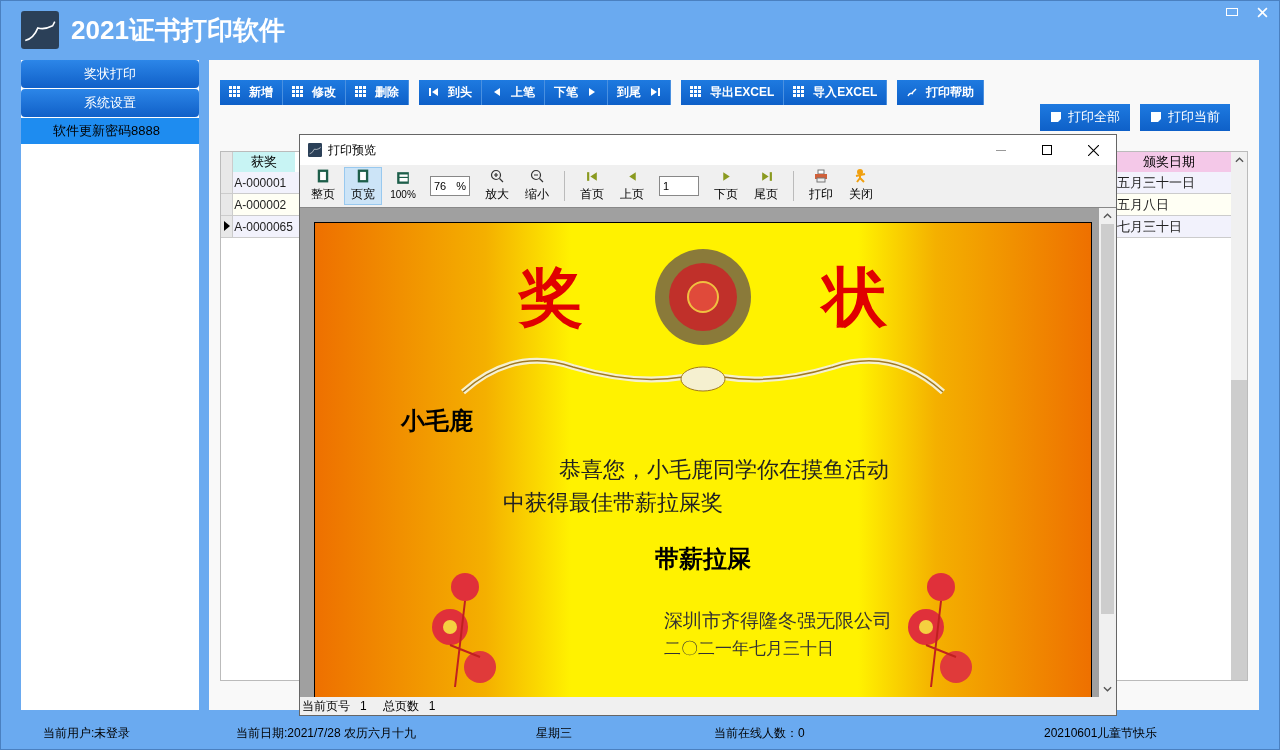 This screenshot has height=750, width=1280. What do you see at coordinates (450, 186) in the screenshot?
I see `zoom-input: 76 %` at bounding box center [450, 186].